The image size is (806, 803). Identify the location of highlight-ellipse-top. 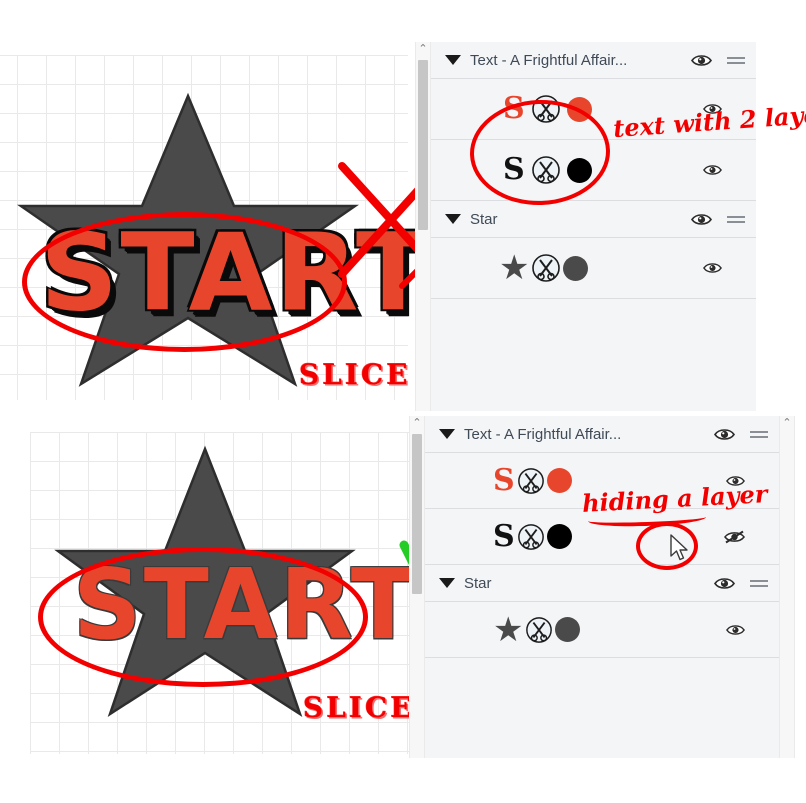
(184, 282).